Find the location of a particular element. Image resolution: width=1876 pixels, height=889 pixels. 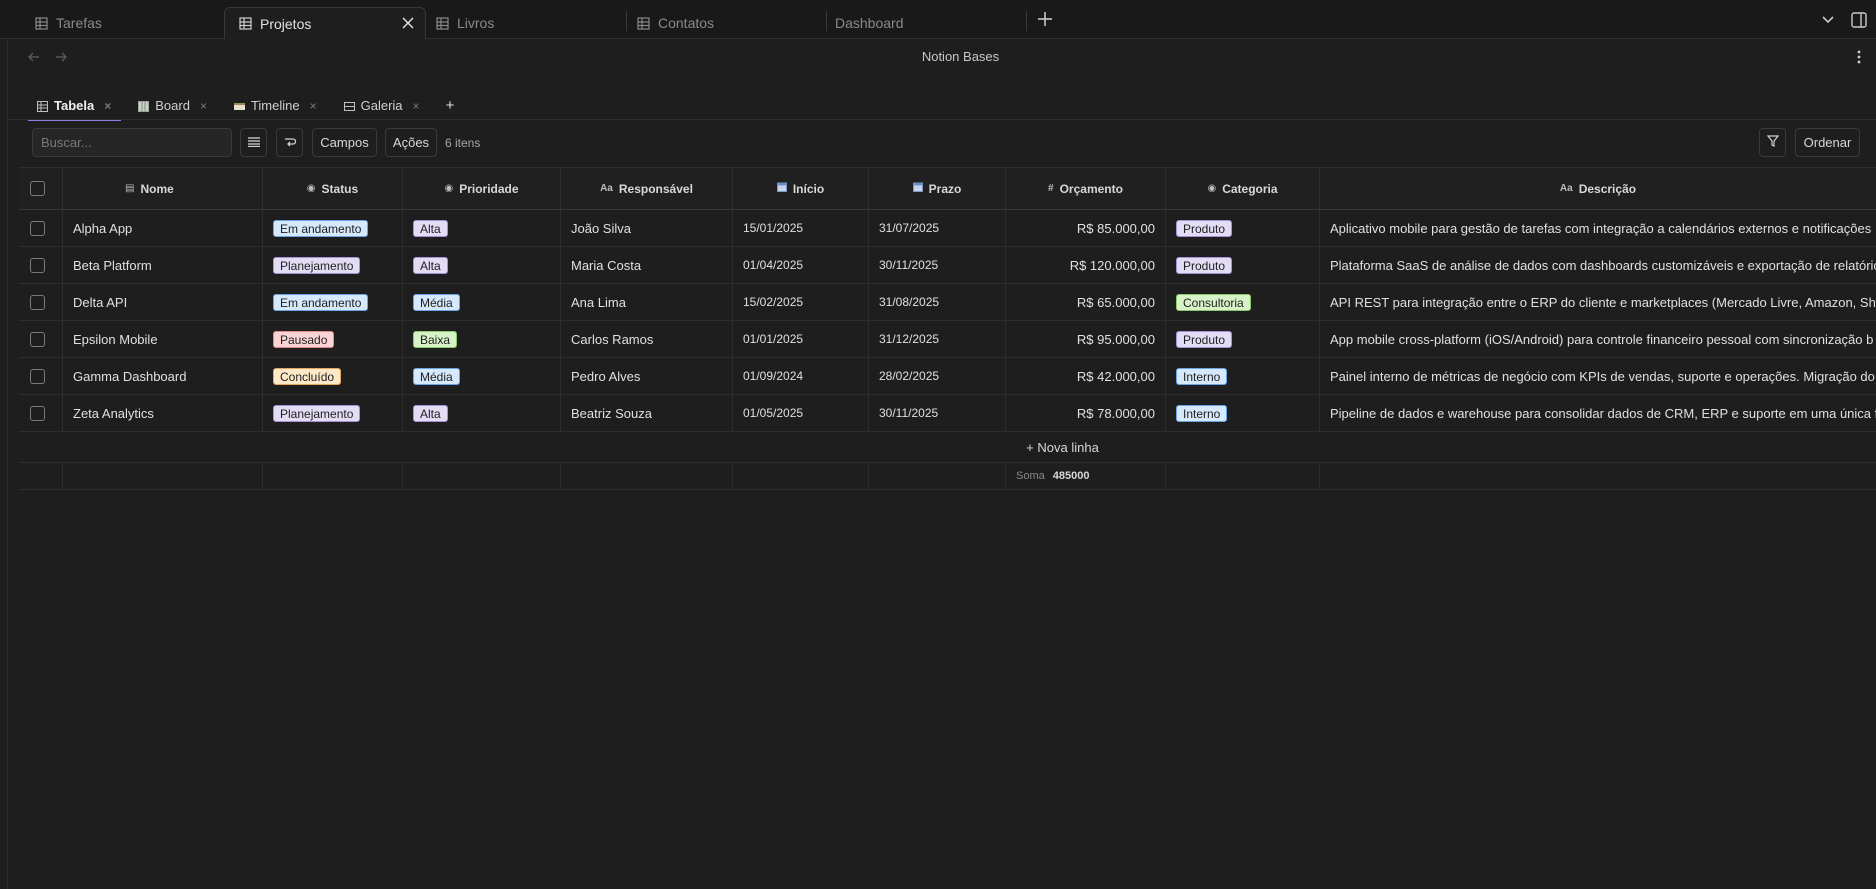

chevron-down-icon is located at coordinates (1828, 20).